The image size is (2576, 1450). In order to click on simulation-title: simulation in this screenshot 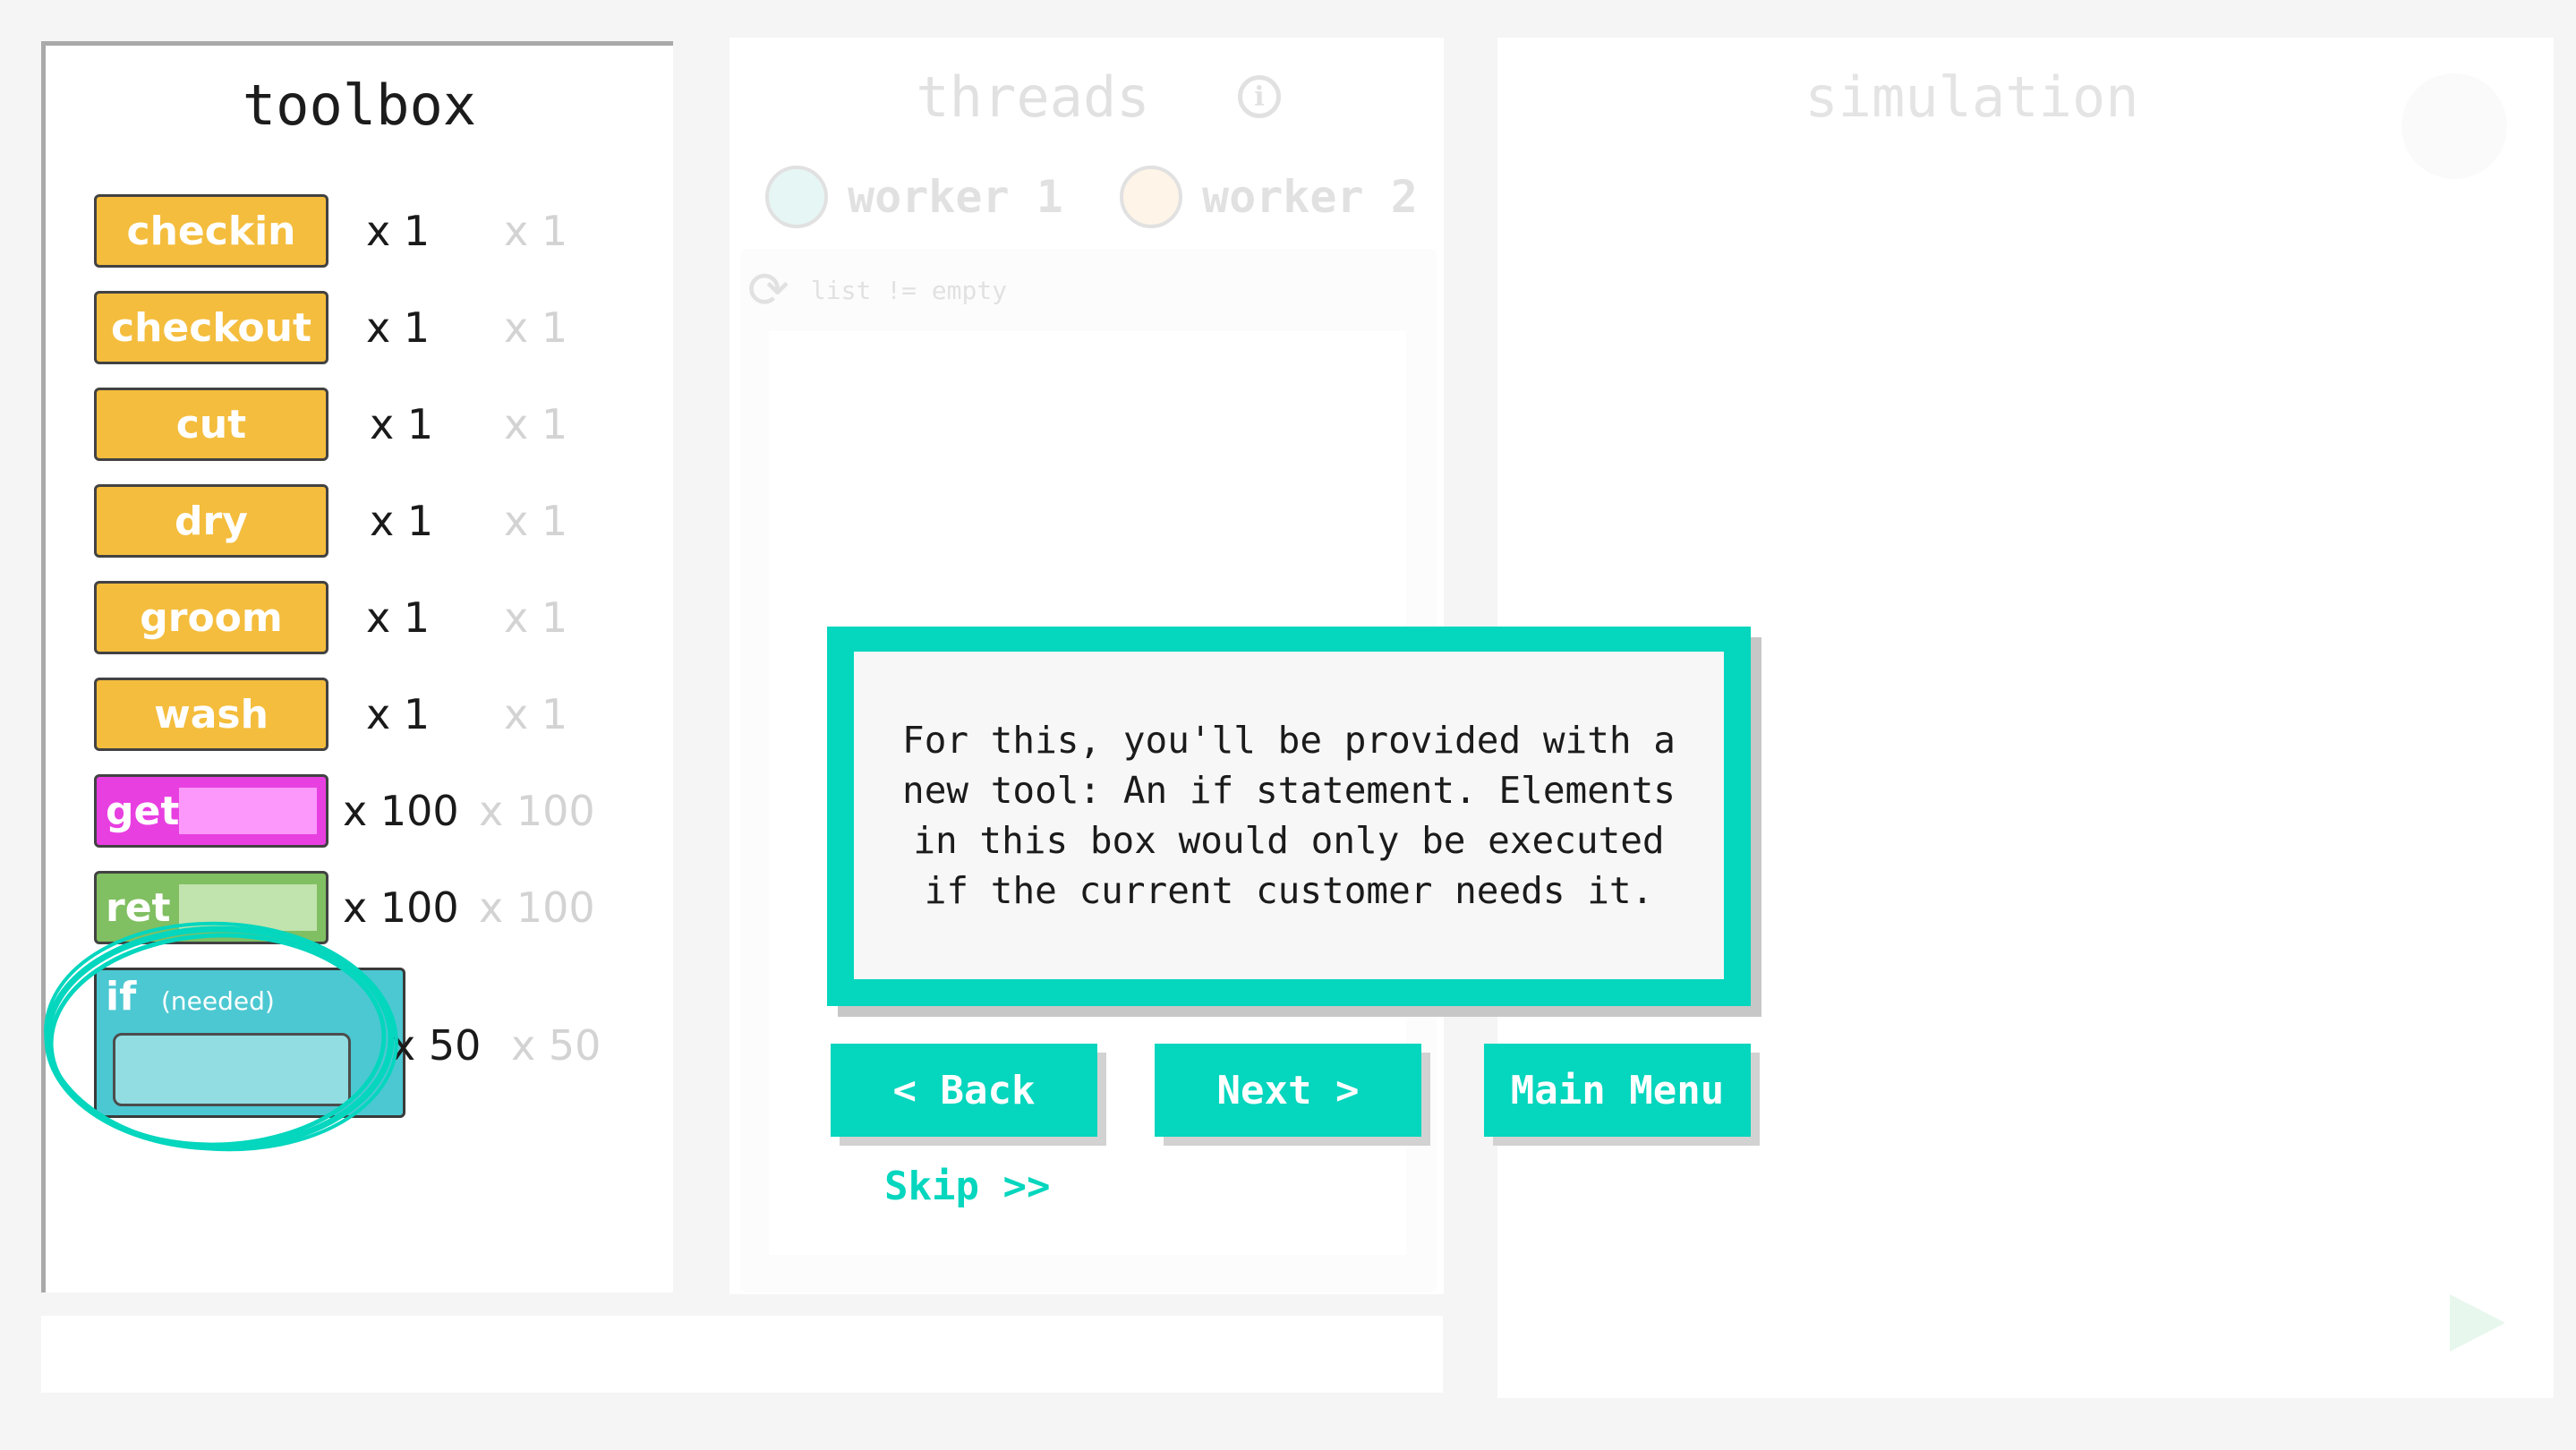, I will do `click(1971, 97)`.